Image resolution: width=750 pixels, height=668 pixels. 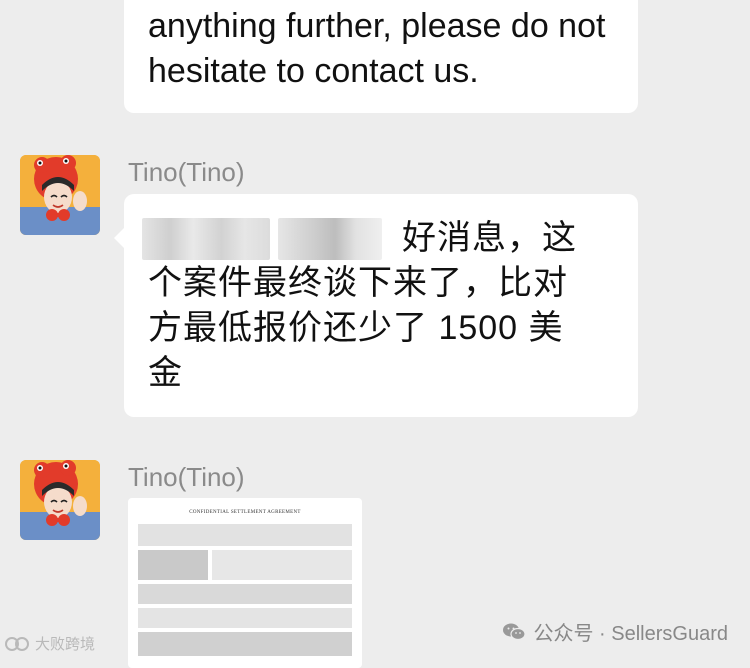 I want to click on document-attachment: CONFIDENTIAL SETTLEMENT AGREEMENT, so click(x=245, y=583).